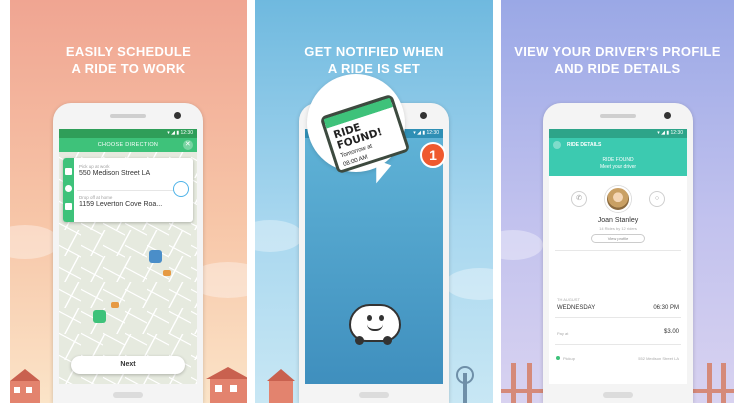  What do you see at coordinates (128, 68) in the screenshot?
I see `headline-line: A RIDE TO WORK` at bounding box center [128, 68].